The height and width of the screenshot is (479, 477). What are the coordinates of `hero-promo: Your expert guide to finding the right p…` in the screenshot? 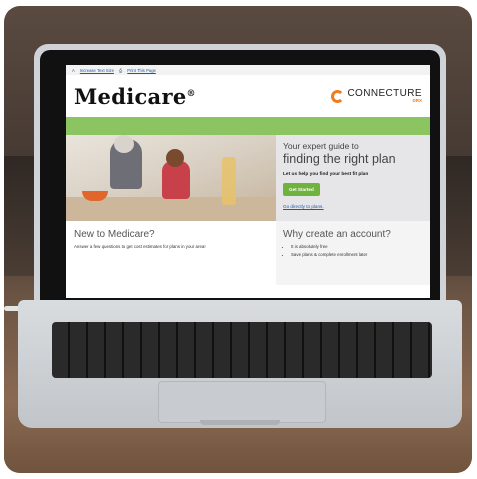 It's located at (353, 178).